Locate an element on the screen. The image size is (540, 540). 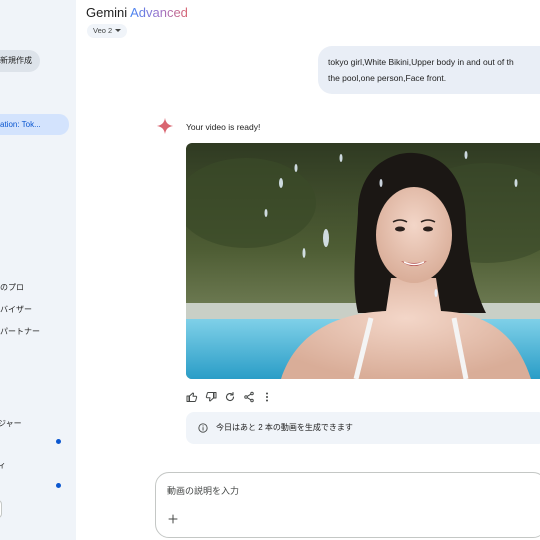
new-chat-button: 新規作成 is located at coordinates (20, 61).